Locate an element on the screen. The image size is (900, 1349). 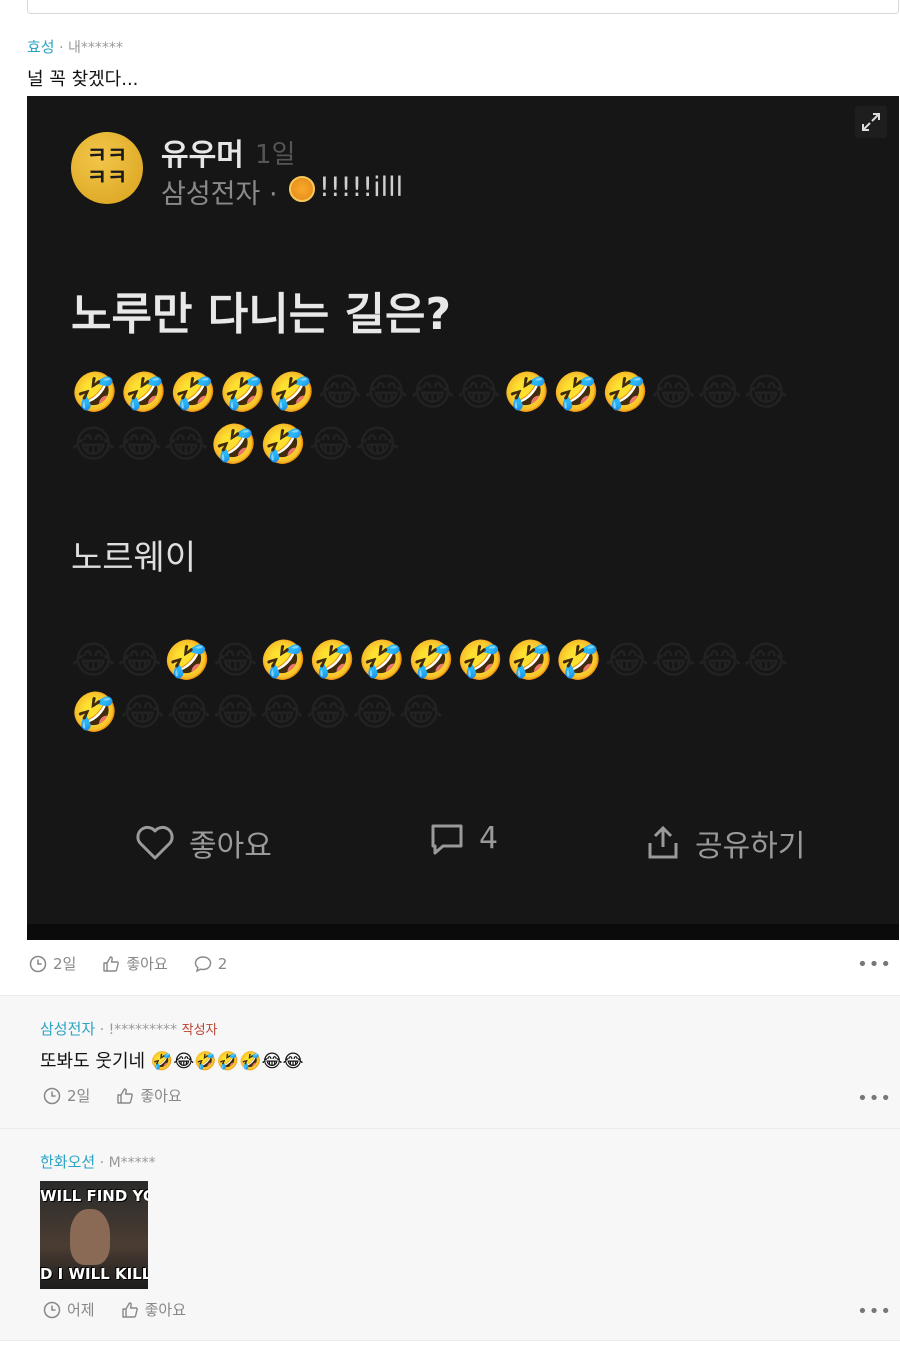
reply-content: 삼성전자 · !********* 작성자 또봐도 웃기네 🤣😂🤣🤣🤣😂😂 is located at coordinates (172, 1045).